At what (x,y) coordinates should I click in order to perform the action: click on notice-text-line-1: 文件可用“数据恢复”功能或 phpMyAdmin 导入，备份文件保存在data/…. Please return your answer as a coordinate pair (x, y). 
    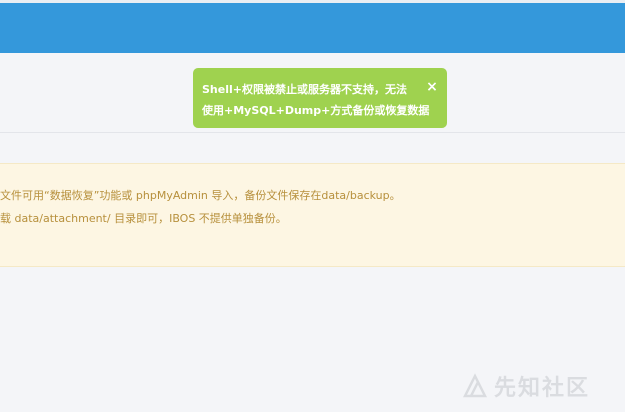
    Looking at the image, I should click on (200, 195).